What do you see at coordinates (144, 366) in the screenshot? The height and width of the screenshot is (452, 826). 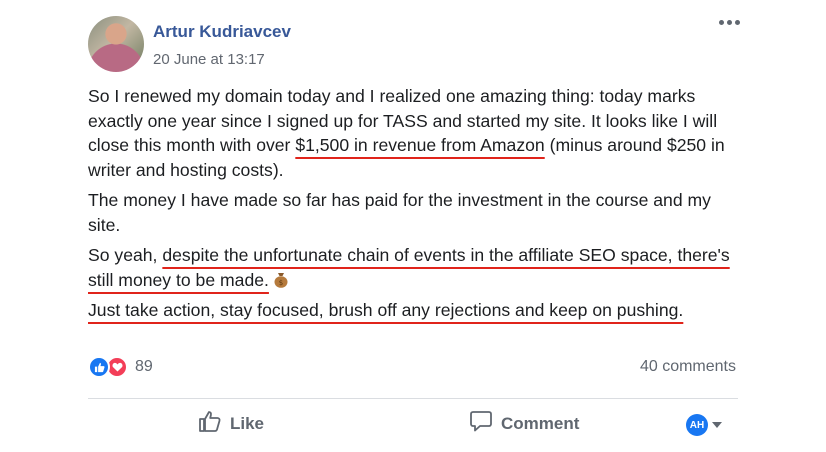 I see `reaction-count: 89` at bounding box center [144, 366].